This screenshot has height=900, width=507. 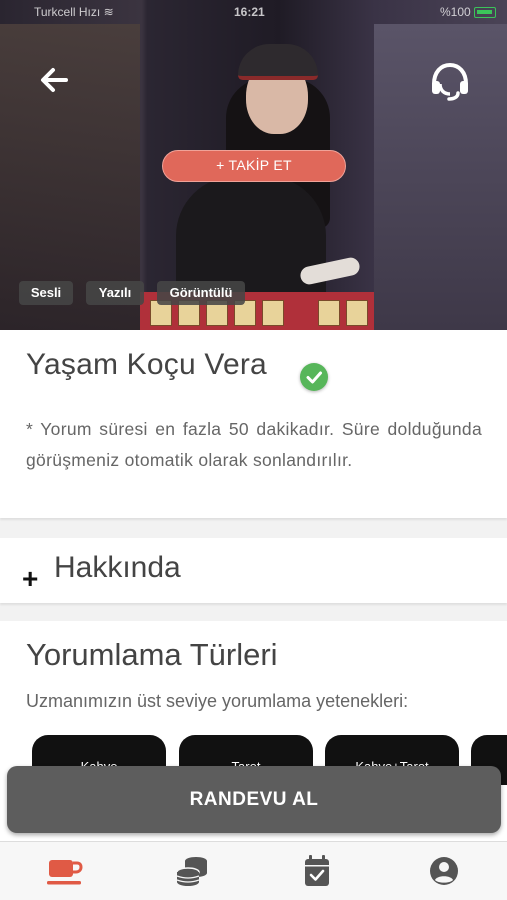 I want to click on calendar-check-icon, so click(x=317, y=870).